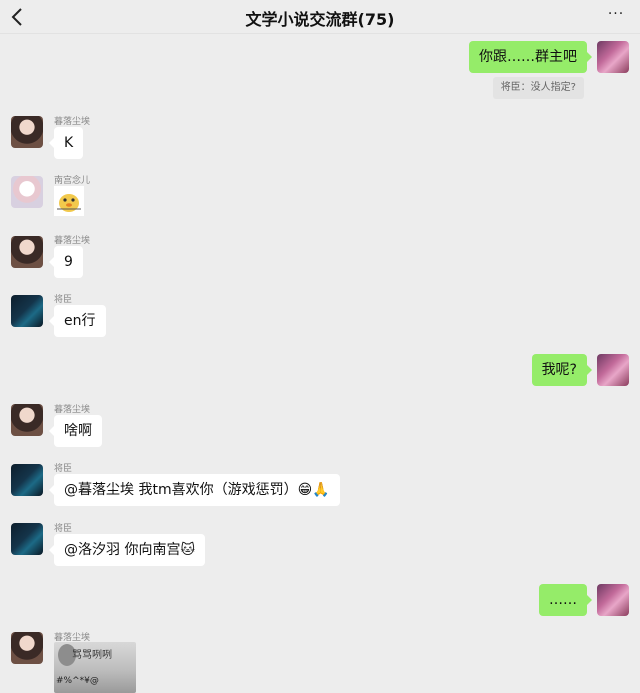 The width and height of the screenshot is (640, 693). I want to click on message-bubble: en行, so click(77, 321).